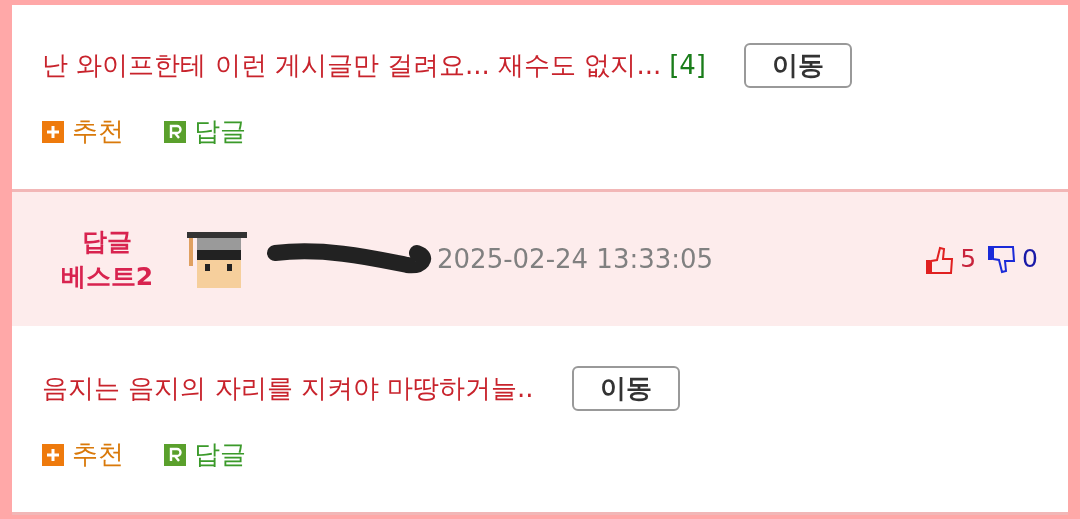 The width and height of the screenshot is (1080, 519). Describe the element at coordinates (968, 259) in the screenshot. I see `like-count: 5` at that location.